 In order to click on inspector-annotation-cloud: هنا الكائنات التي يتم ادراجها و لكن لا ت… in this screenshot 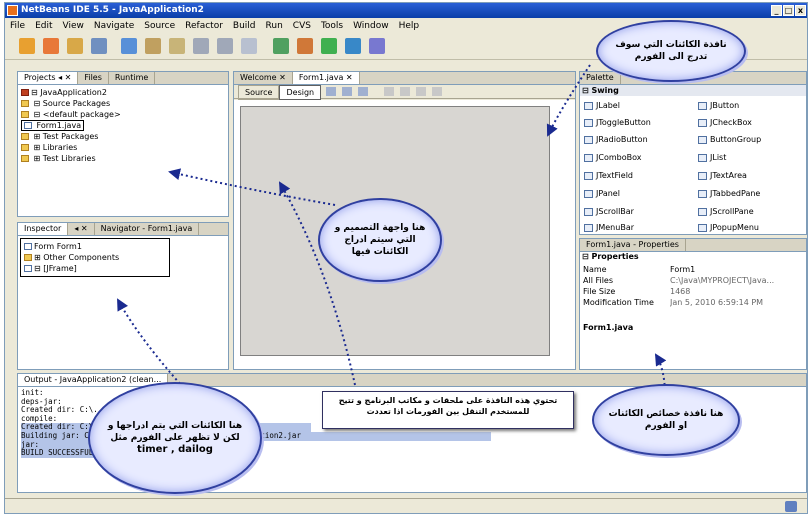, I will do `click(175, 438)`.